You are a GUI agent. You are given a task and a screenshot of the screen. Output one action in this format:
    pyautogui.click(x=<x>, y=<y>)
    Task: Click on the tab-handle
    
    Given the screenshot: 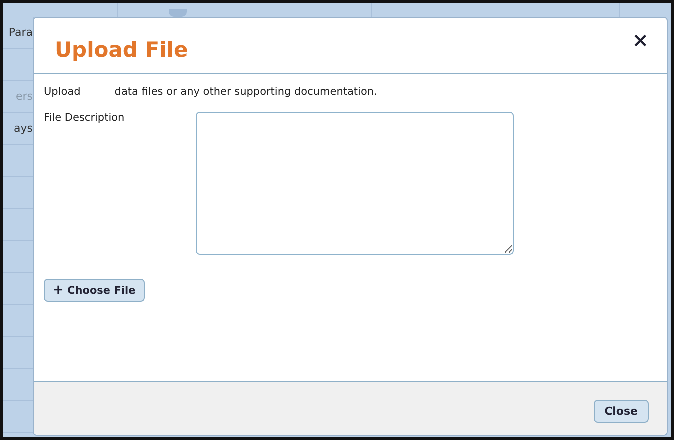 What is the action you would take?
    pyautogui.click(x=178, y=13)
    